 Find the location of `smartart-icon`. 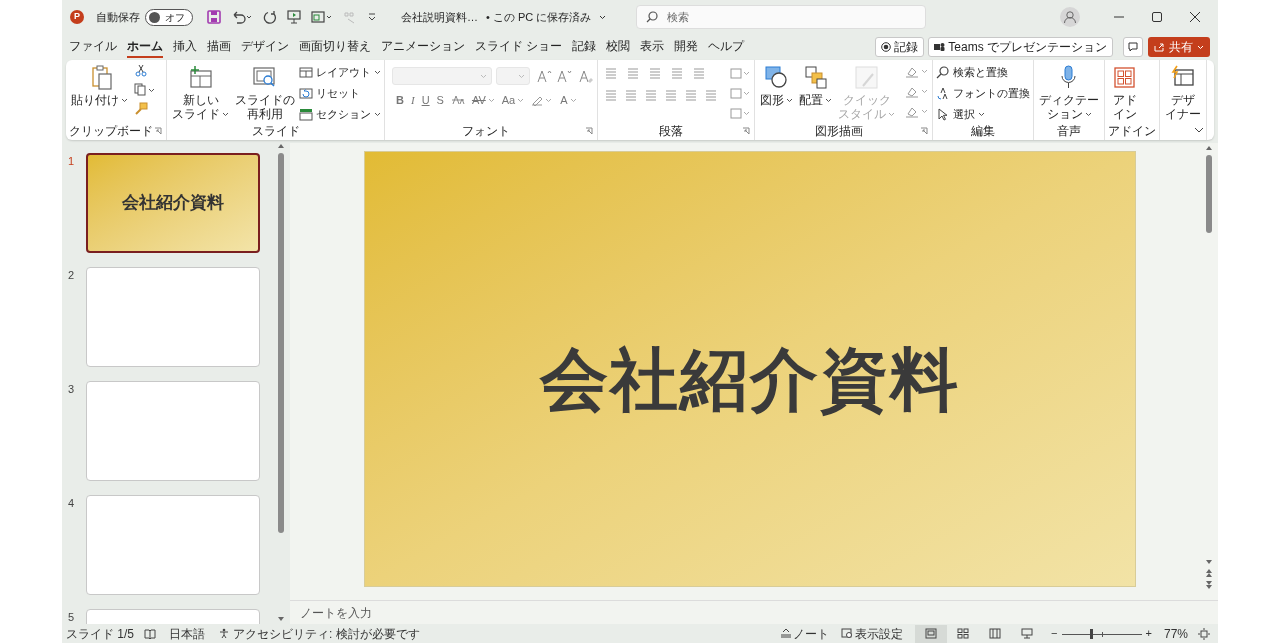

smartart-icon is located at coordinates (740, 113).